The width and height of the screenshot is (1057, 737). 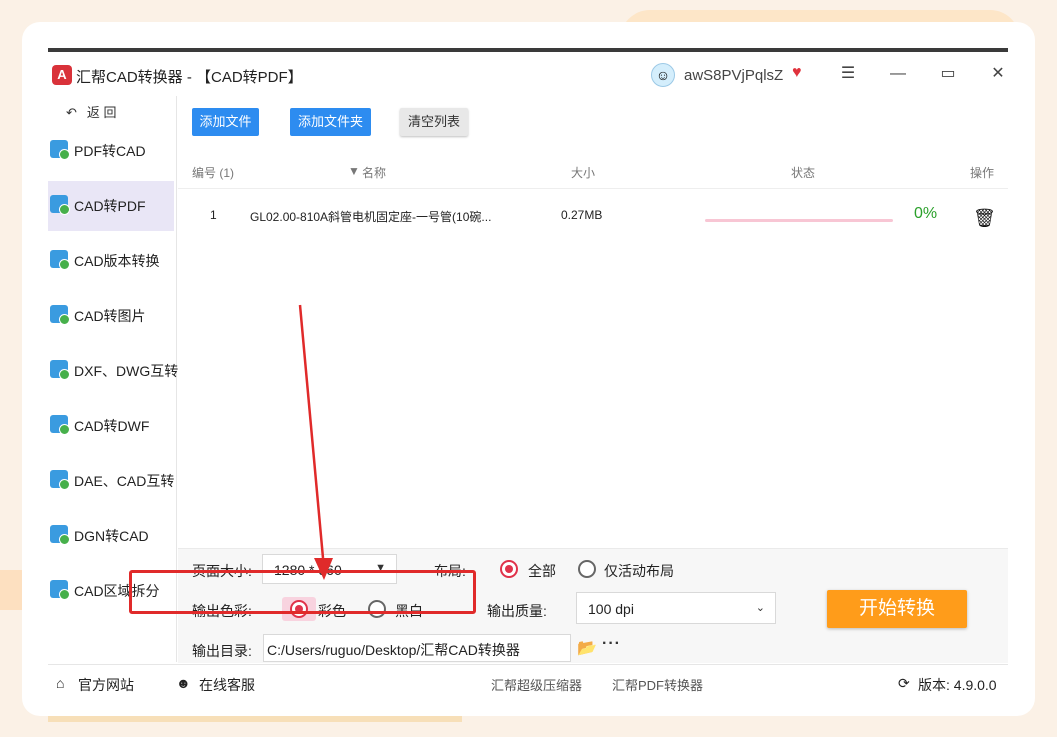 I want to click on sidebar-item-label: DXF、DWG互转, so click(x=126, y=371).